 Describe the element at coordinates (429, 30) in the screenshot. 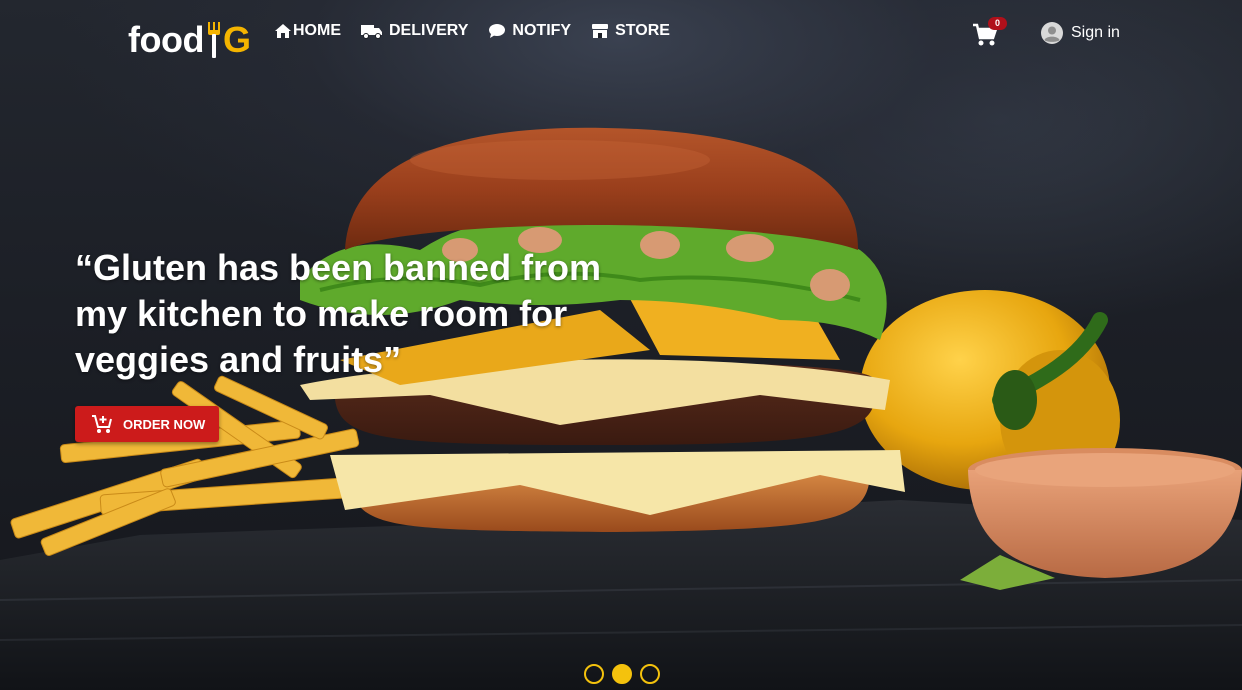

I see `nav-delivery-label: DELIVERY` at that location.